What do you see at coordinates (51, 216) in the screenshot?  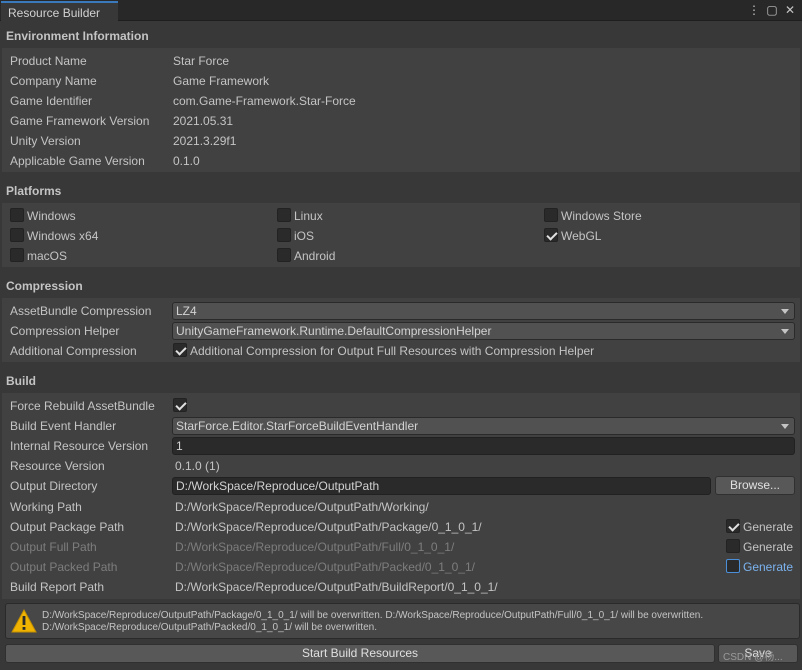 I see `windows-label: Windows` at bounding box center [51, 216].